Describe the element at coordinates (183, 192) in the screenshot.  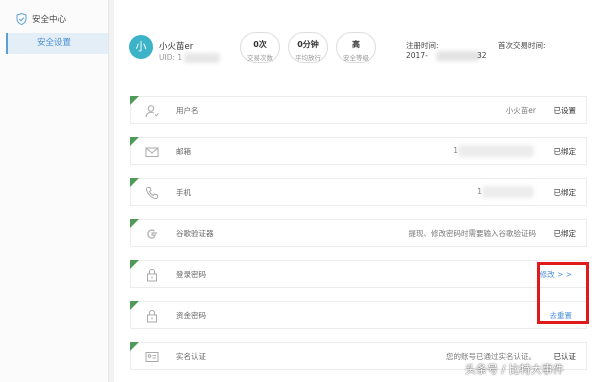
I see `row-label: 手机` at that location.